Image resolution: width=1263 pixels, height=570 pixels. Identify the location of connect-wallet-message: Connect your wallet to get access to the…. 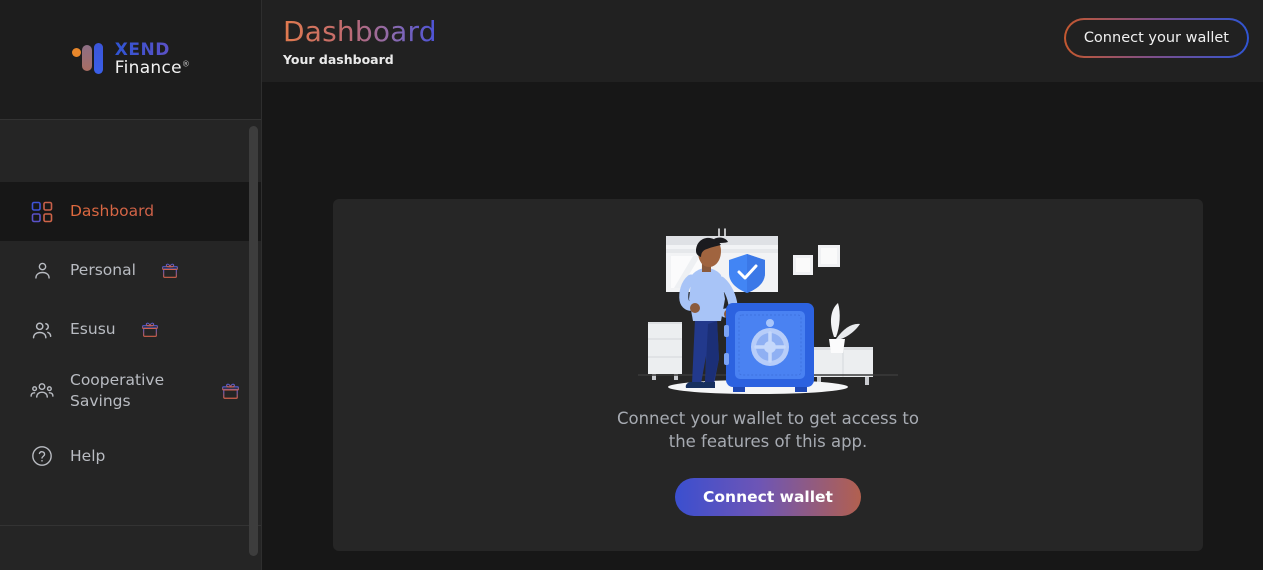
(767, 430).